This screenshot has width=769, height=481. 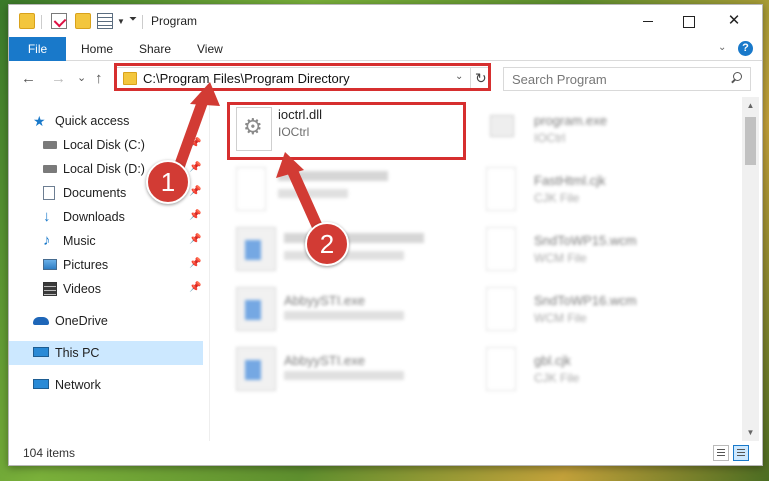 I want to click on callout-step-2: 2, so click(x=327, y=244).